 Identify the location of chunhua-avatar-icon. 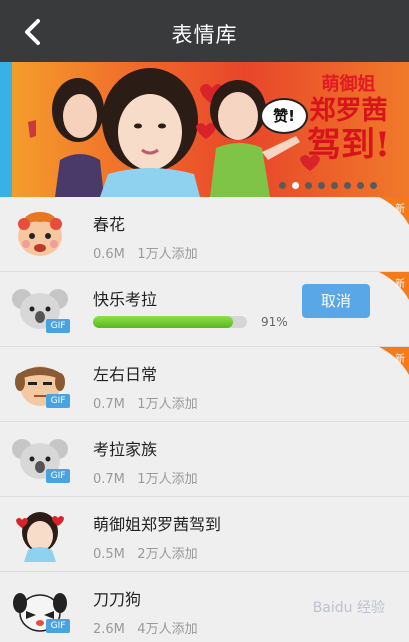
(40, 234).